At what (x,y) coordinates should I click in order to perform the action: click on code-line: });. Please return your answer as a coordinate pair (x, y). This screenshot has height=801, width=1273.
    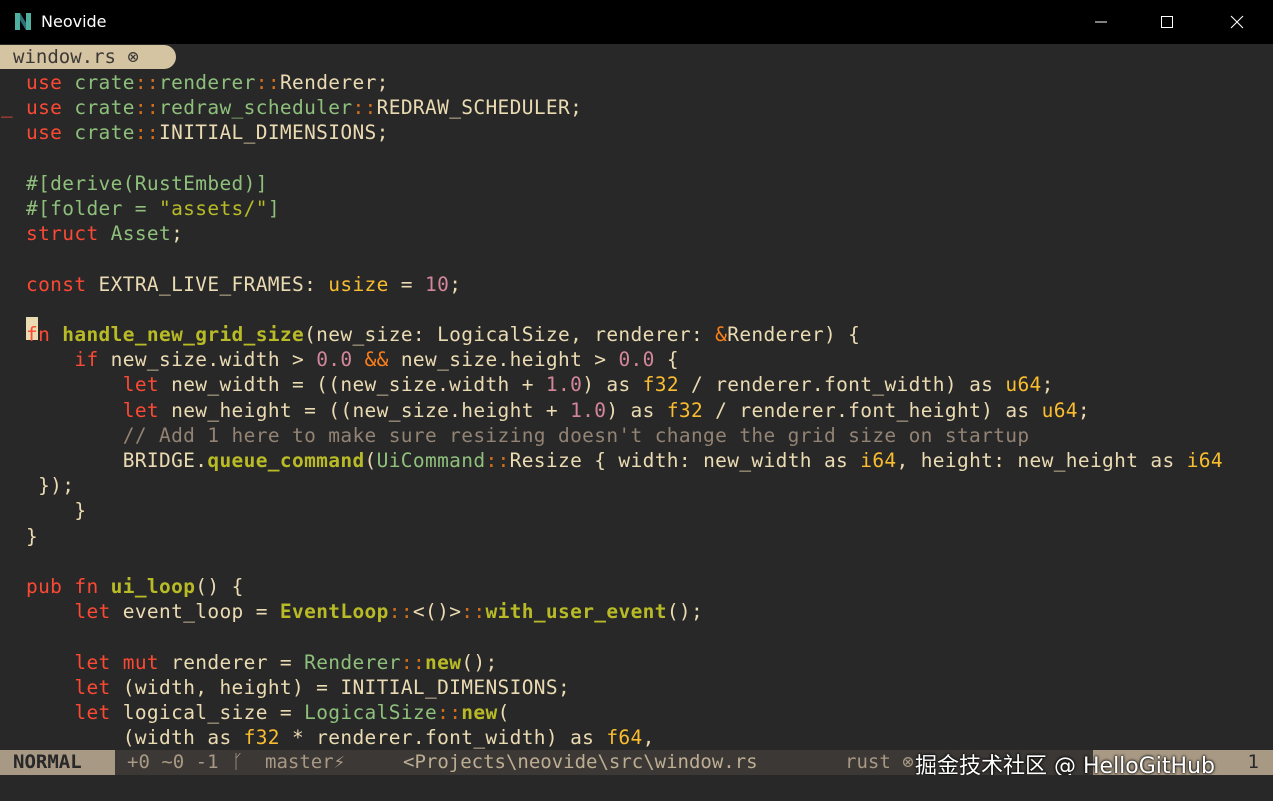
    Looking at the image, I should click on (50, 486).